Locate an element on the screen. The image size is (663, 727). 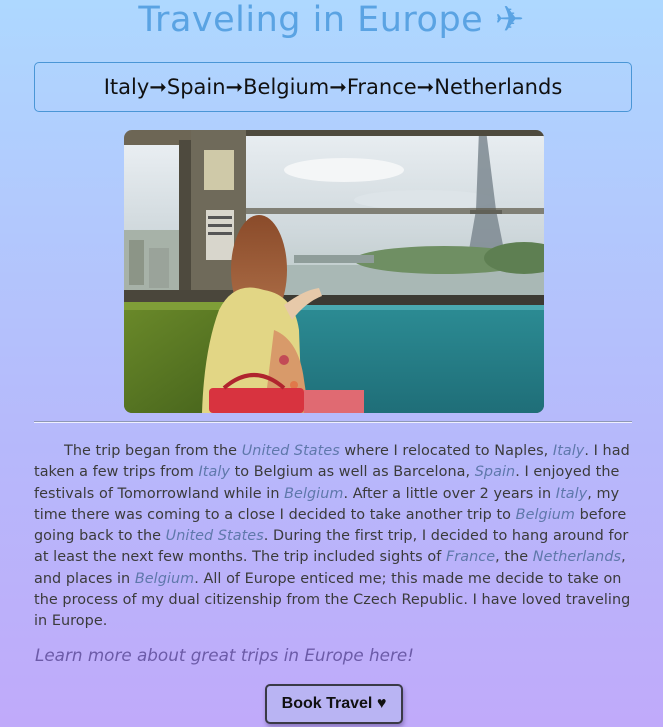
place-name: France is located at coordinates (470, 557).